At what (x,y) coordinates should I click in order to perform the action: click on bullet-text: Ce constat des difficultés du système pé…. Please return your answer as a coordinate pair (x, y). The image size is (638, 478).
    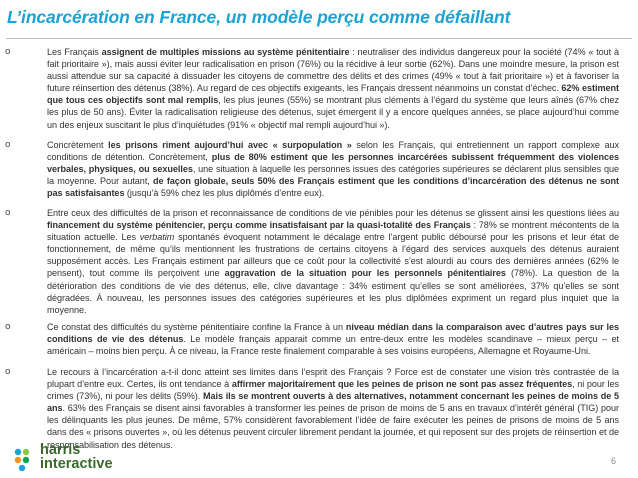
    Looking at the image, I should click on (333, 339).